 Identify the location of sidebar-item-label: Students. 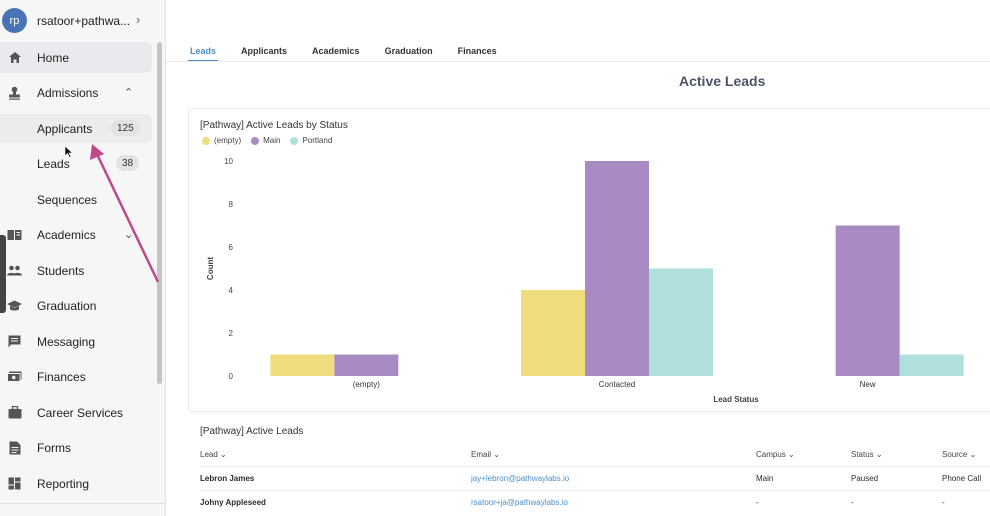
(61, 270).